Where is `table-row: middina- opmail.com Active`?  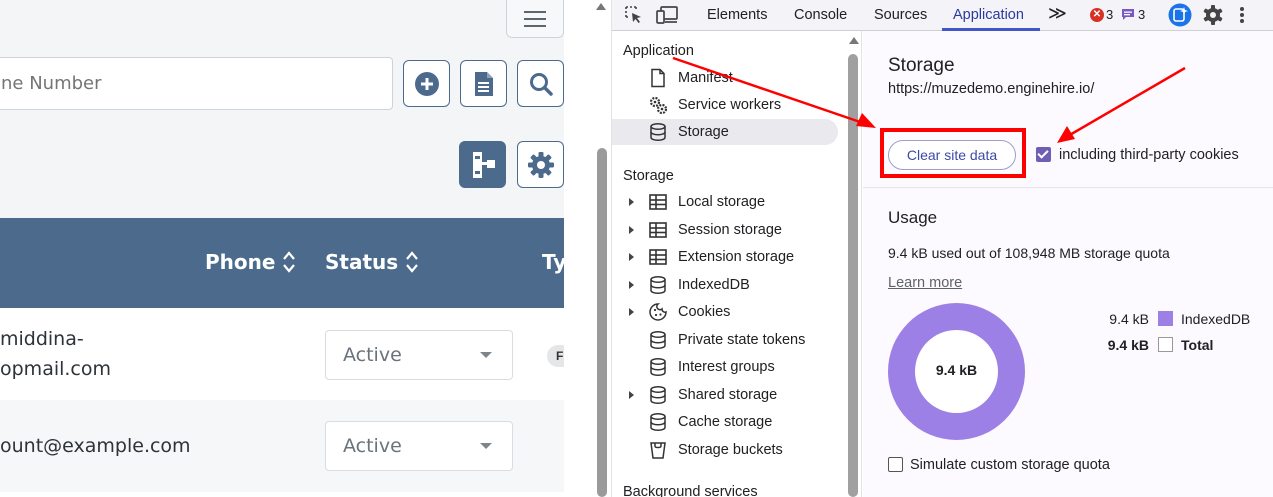 table-row: middina- opmail.com Active is located at coordinates (282, 354).